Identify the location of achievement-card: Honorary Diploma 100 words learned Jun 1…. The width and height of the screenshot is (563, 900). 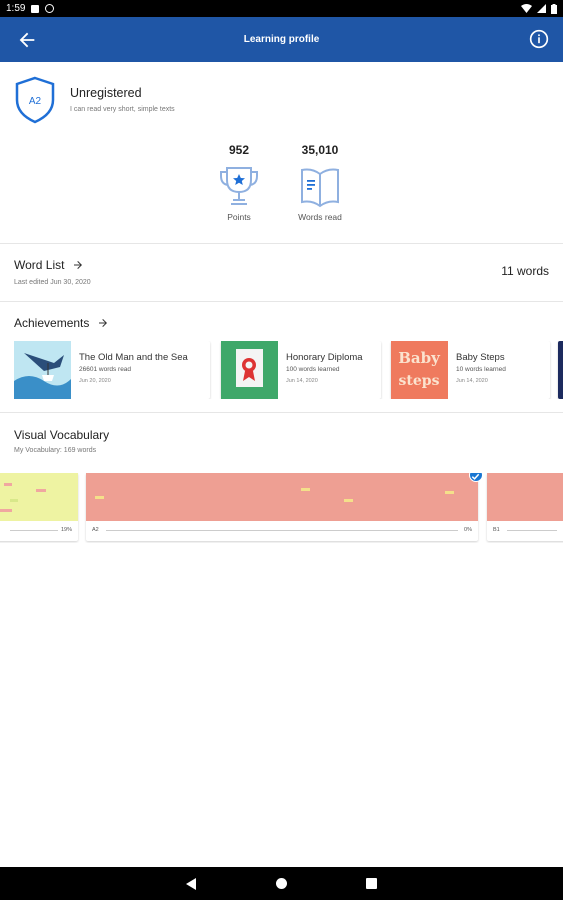
(301, 370).